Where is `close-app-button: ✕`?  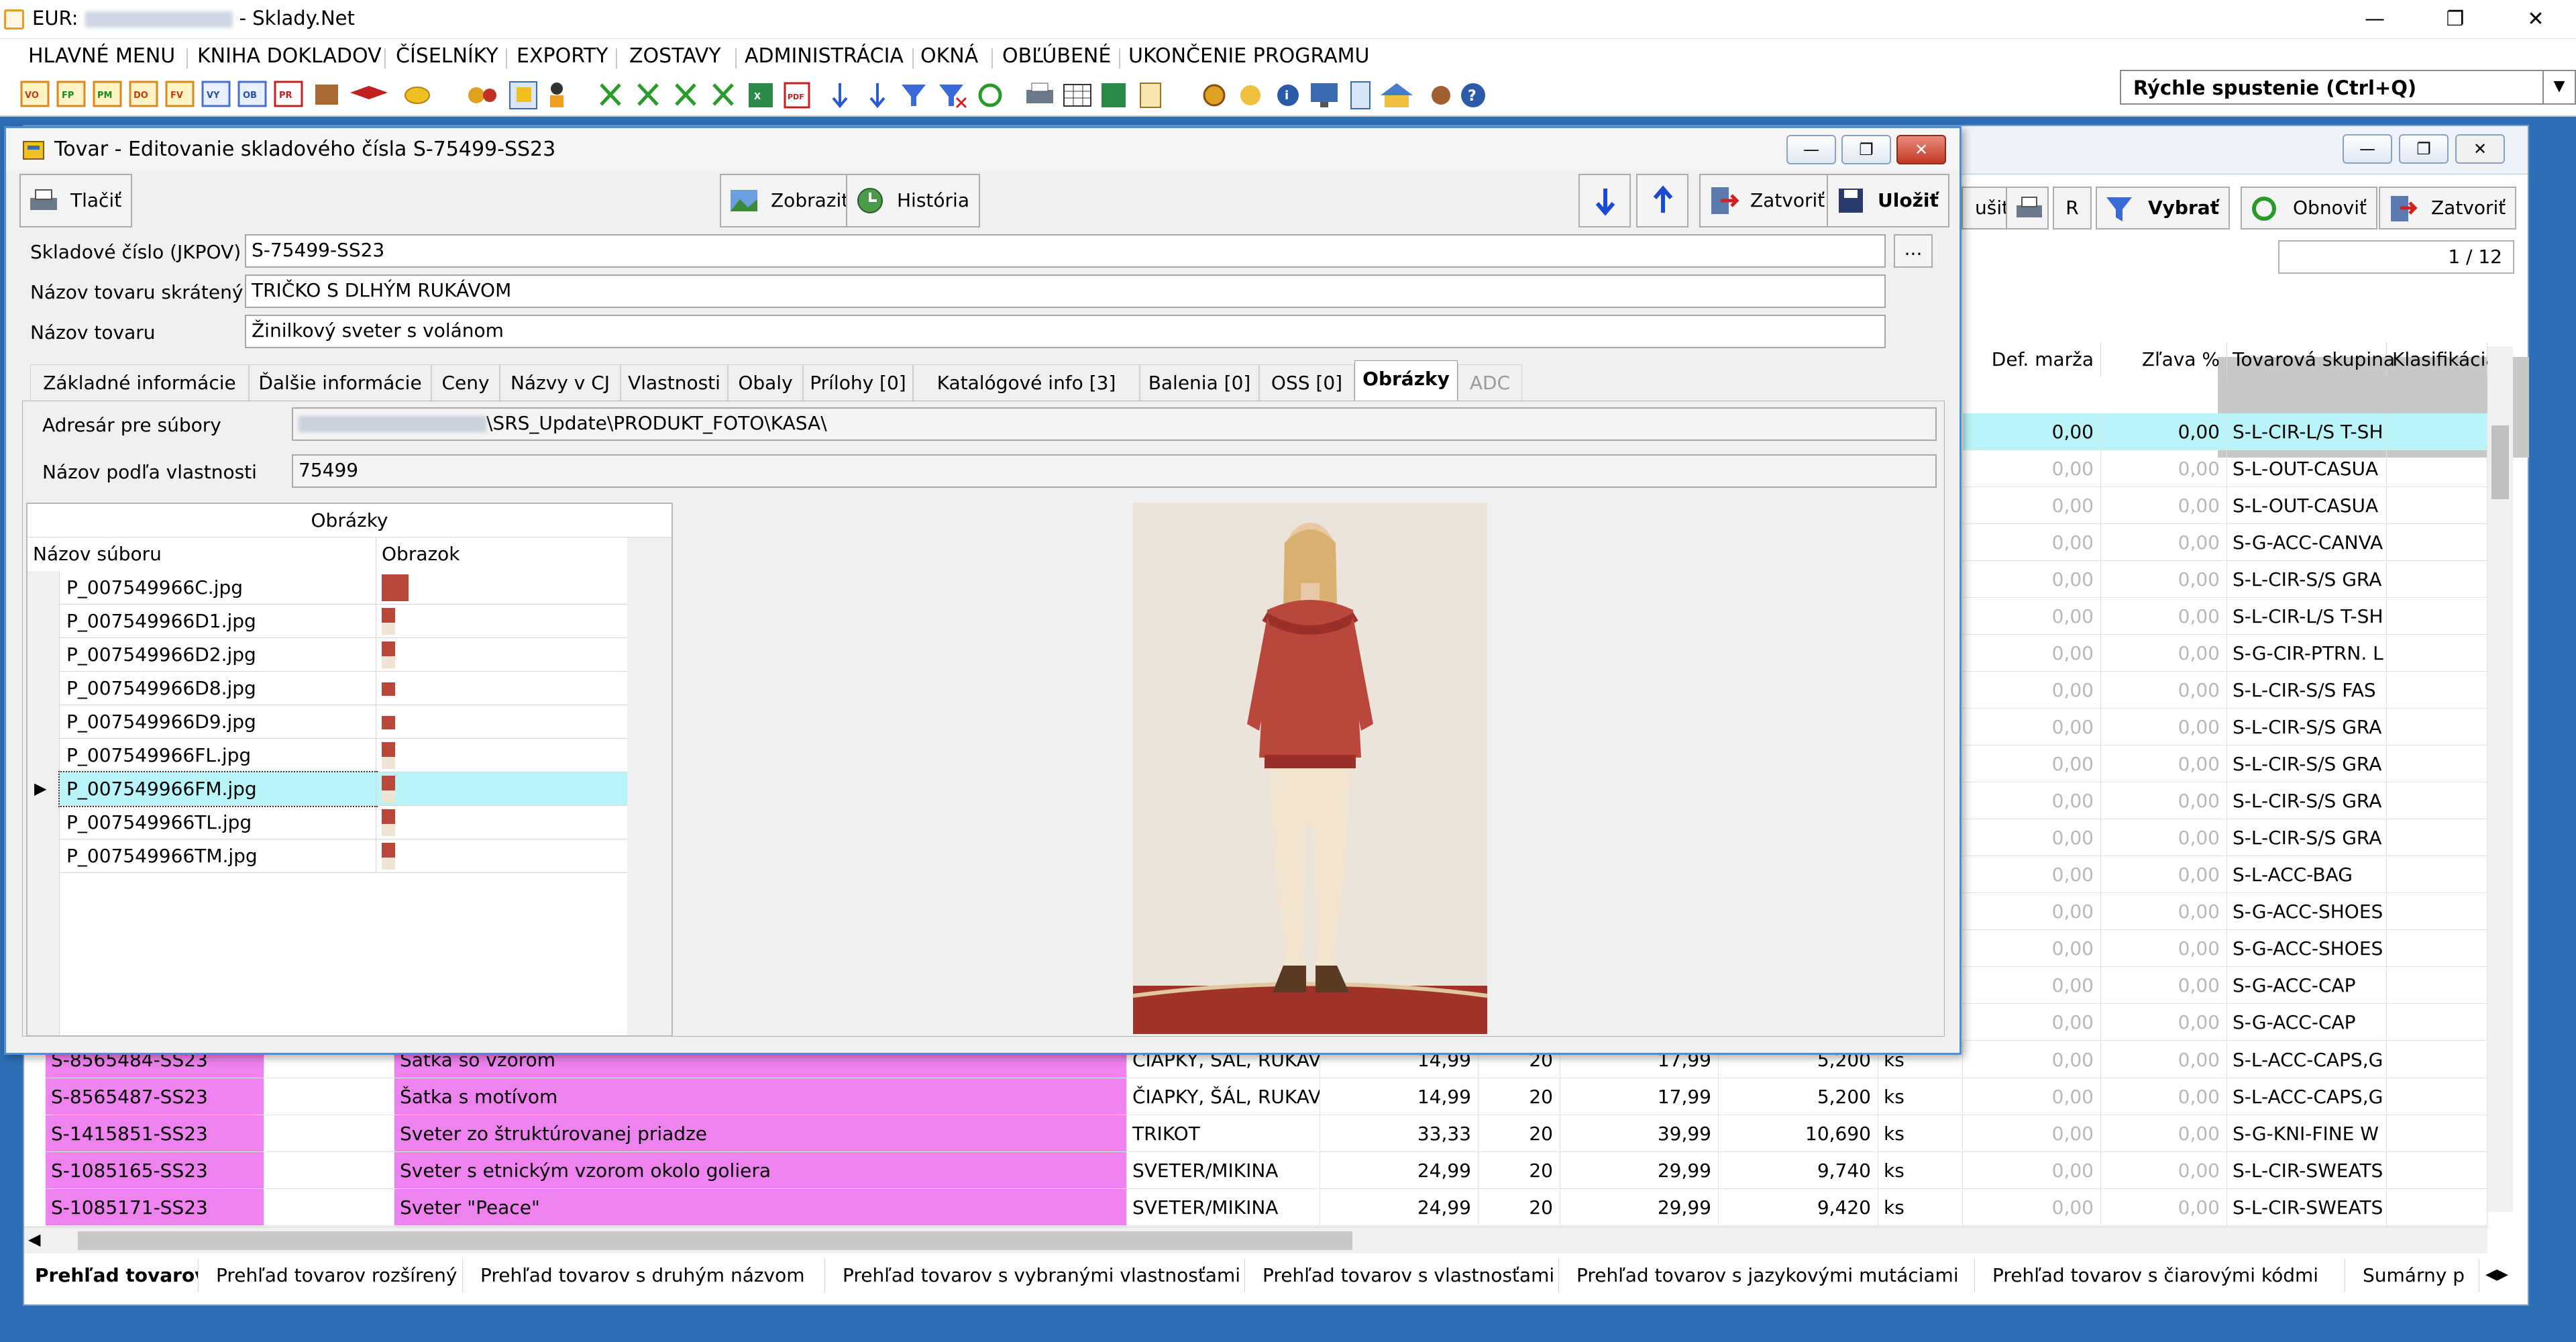
close-app-button: ✕ is located at coordinates (2536, 19).